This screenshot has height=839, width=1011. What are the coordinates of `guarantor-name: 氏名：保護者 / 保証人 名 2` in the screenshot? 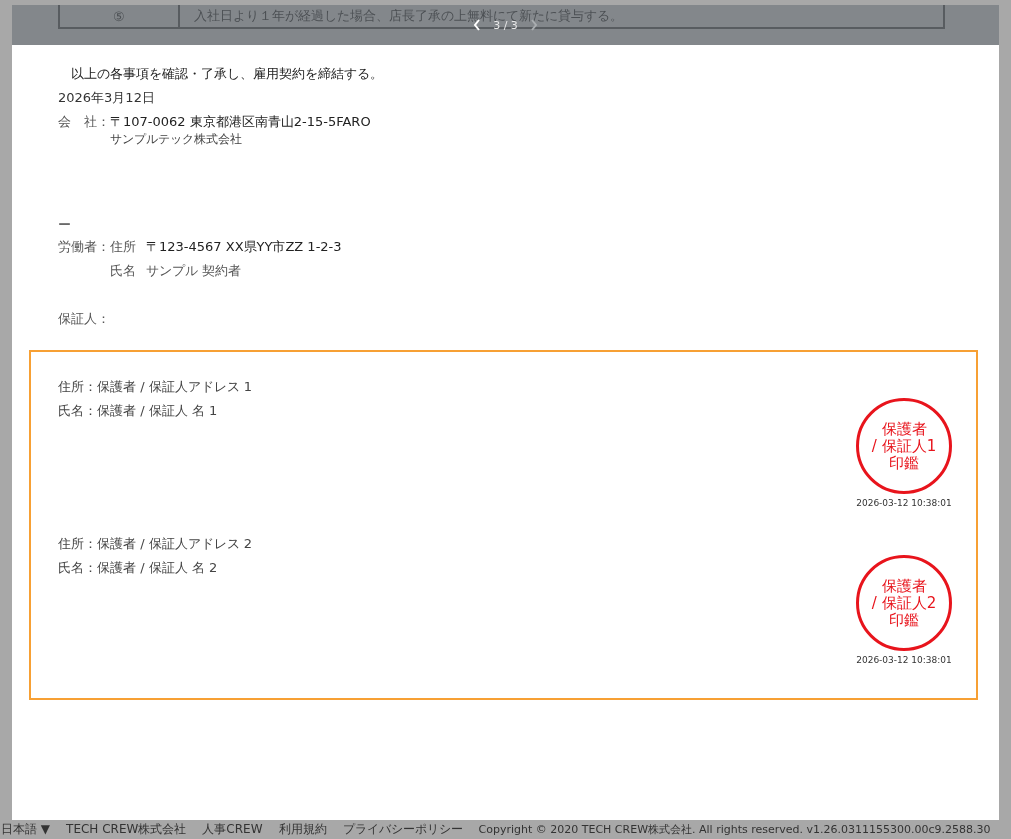 It's located at (138, 568).